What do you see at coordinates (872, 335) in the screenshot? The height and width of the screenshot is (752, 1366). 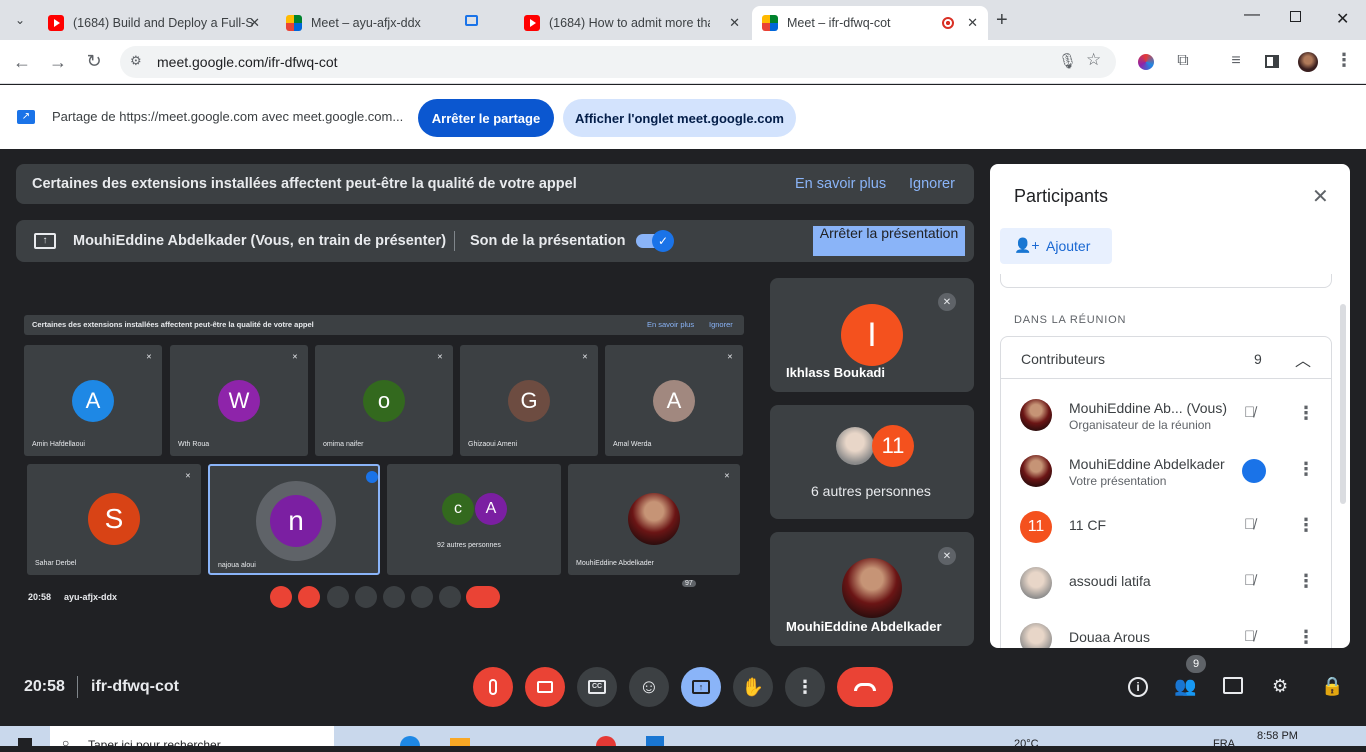 I see `tile-ikhlass: I Ikhlass Boukadi ✕` at bounding box center [872, 335].